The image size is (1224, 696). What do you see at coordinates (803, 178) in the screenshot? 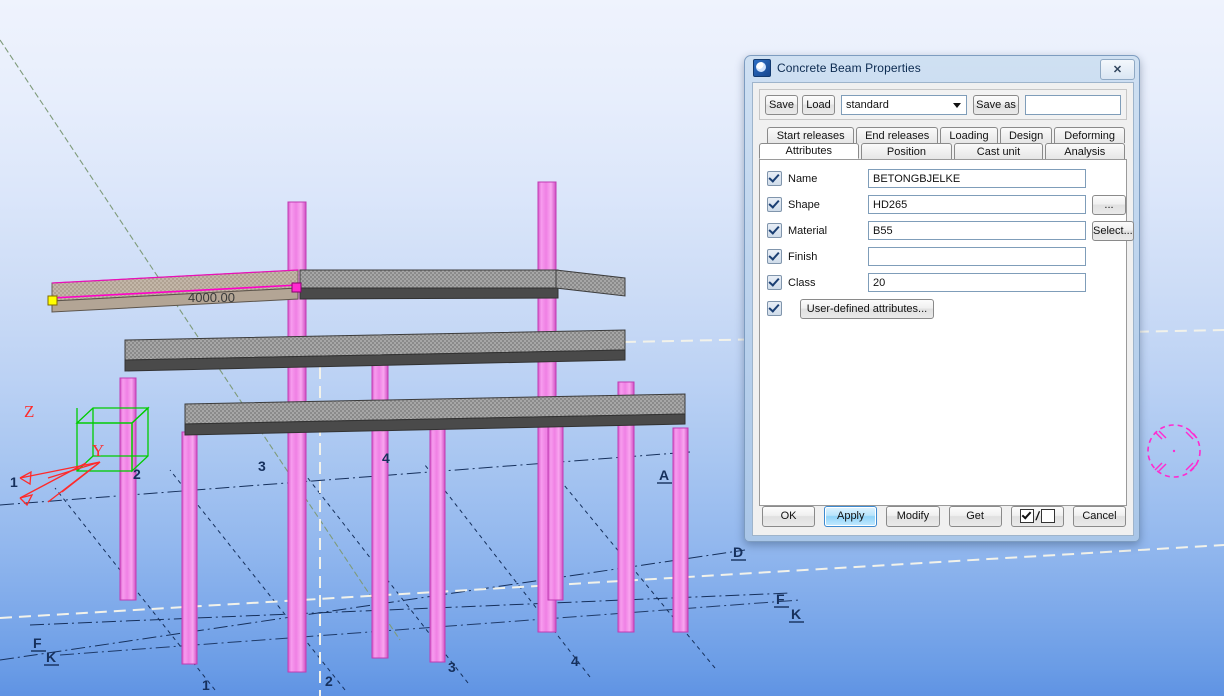
I see `label-name: Name` at bounding box center [803, 178].